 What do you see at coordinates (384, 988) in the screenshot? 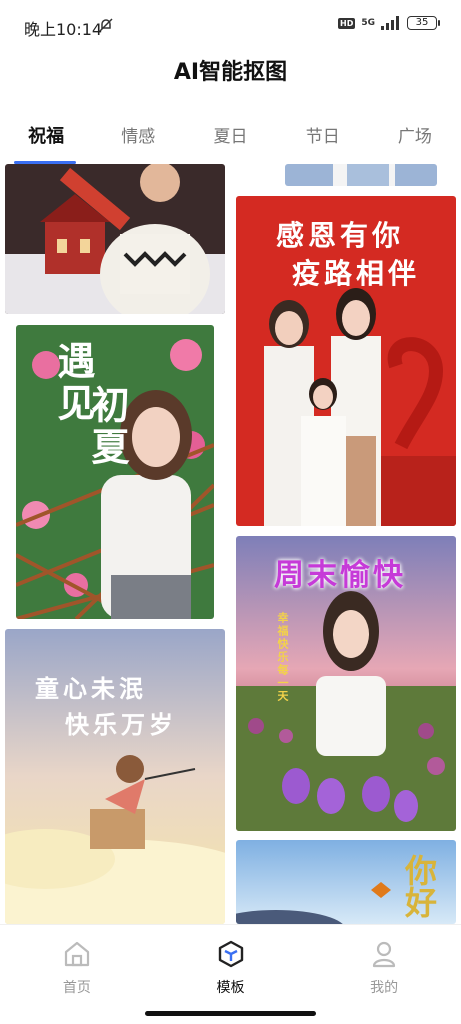
I see `nav-profile-label: 我的` at bounding box center [384, 988].